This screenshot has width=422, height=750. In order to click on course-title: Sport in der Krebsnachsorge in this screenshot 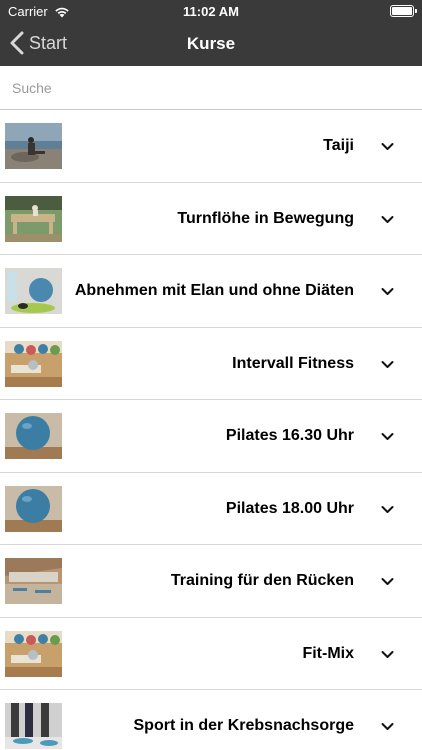, I will do `click(244, 725)`.